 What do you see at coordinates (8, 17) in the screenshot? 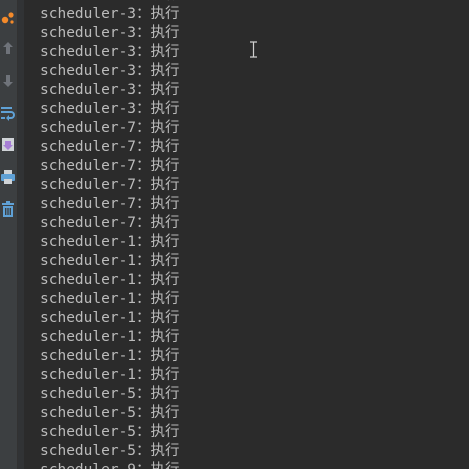
I see `run-orange-icon` at bounding box center [8, 17].